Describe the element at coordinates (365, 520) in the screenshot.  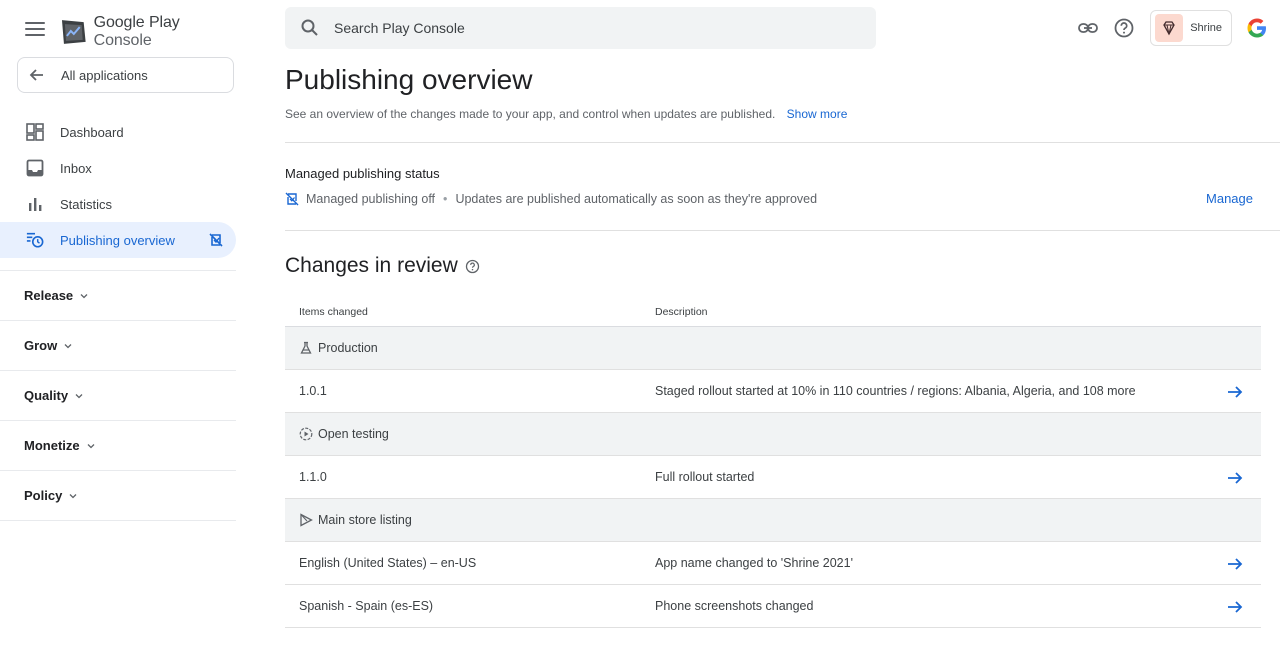
I see `group-label: Main store listing` at that location.